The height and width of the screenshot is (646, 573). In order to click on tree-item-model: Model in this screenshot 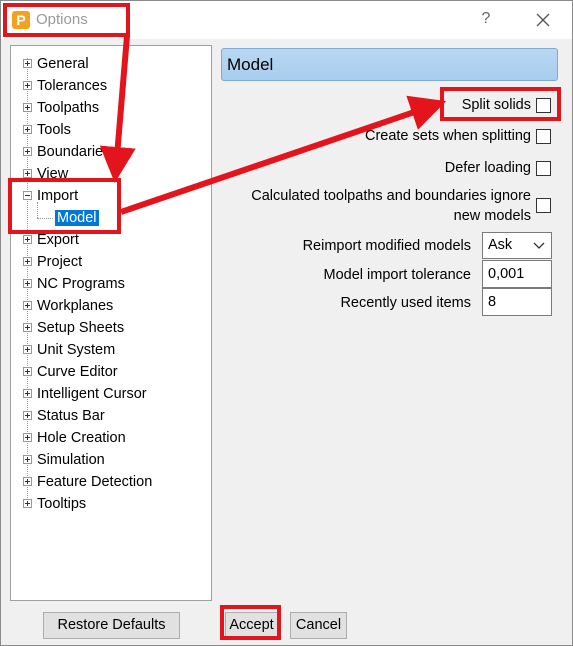, I will do `click(77, 218)`.